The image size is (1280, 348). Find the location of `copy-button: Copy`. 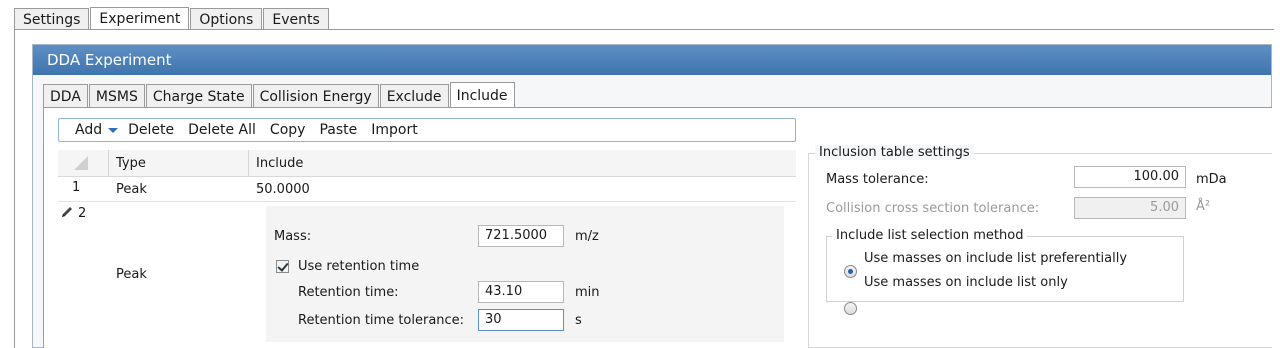

copy-button: Copy is located at coordinates (288, 130).